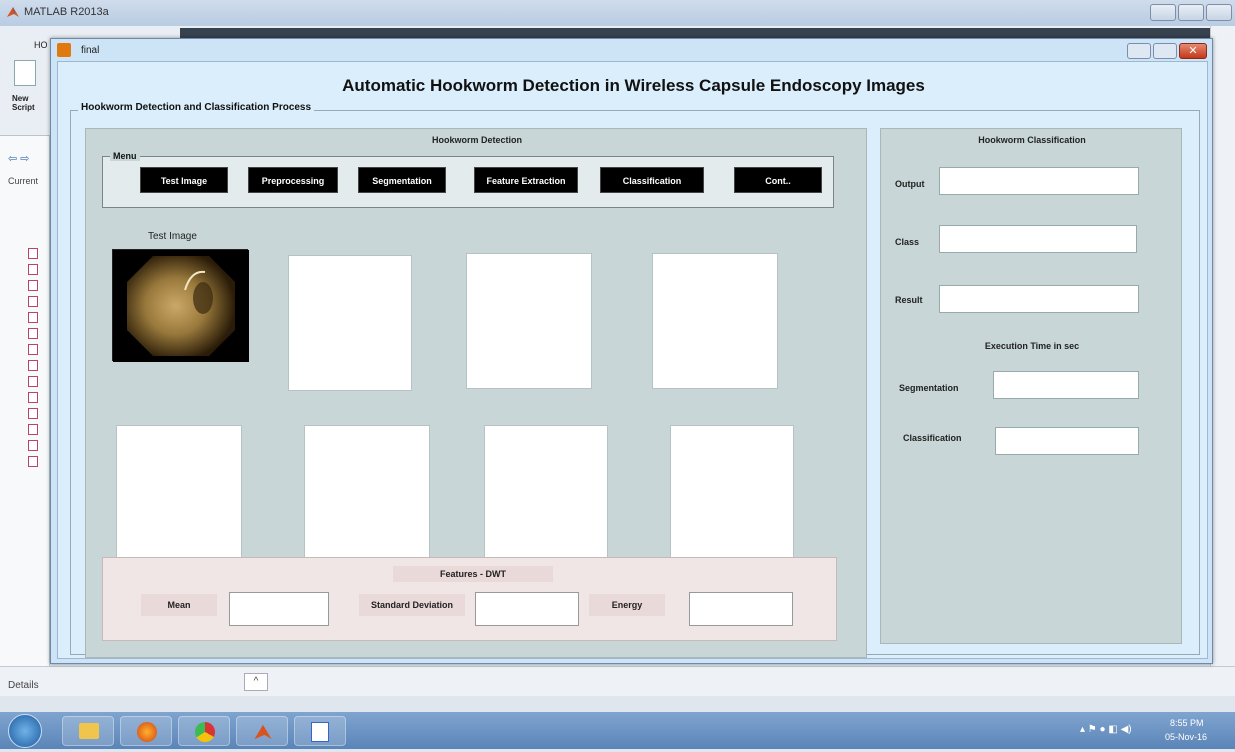  I want to click on output-field, so click(1039, 181).